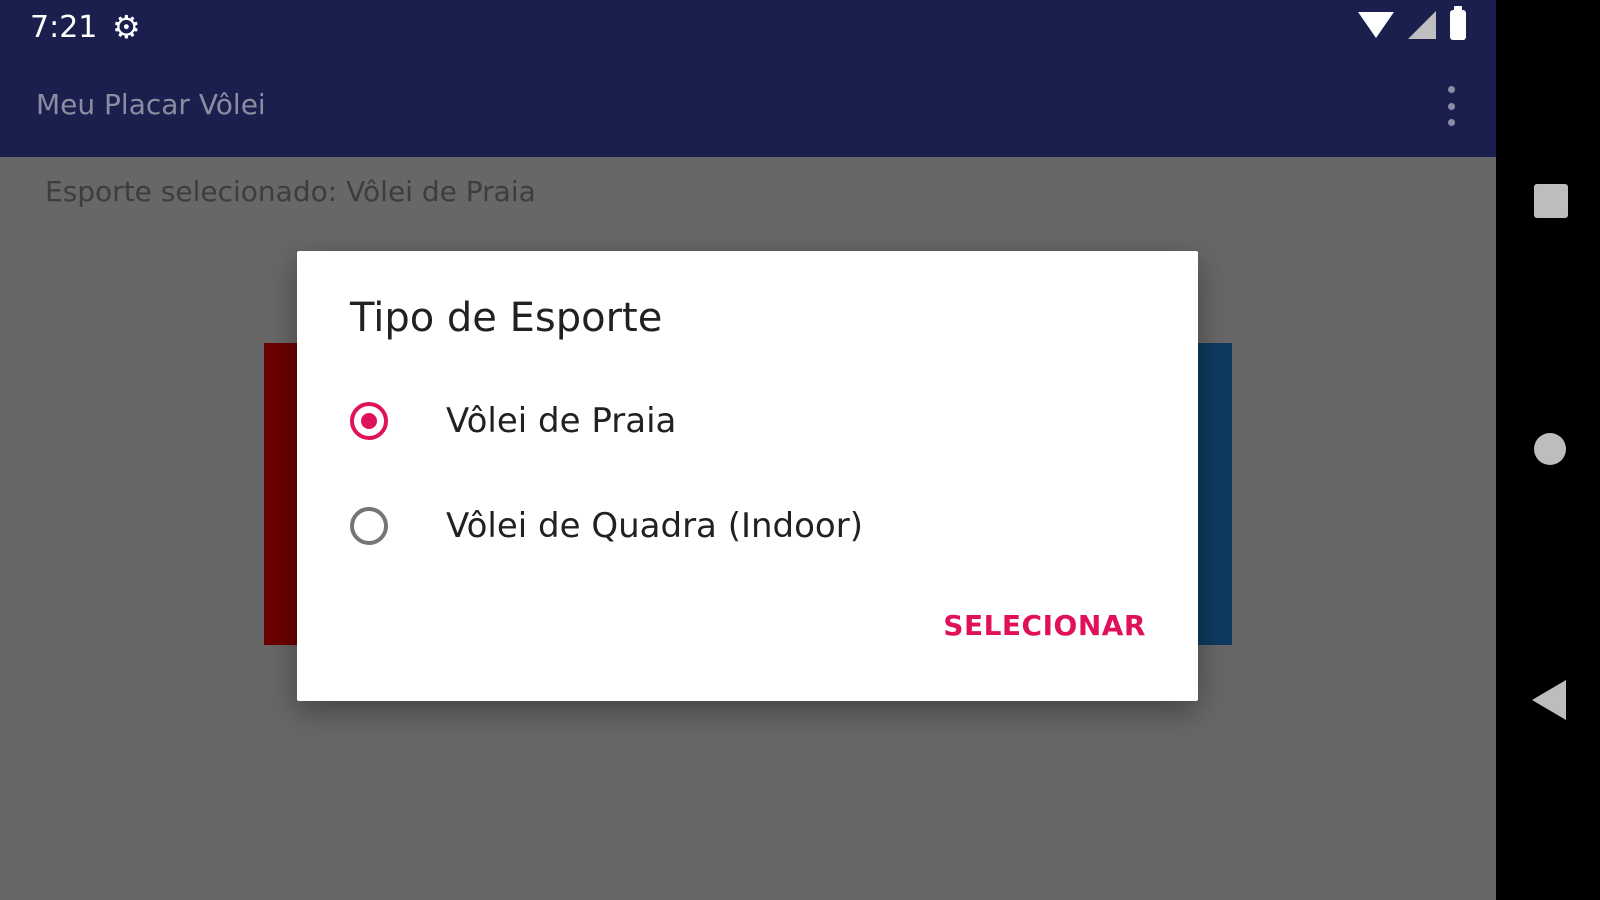 This screenshot has width=1600, height=900. What do you see at coordinates (748, 28) in the screenshot?
I see `status-bar: 7:21 ⚙` at bounding box center [748, 28].